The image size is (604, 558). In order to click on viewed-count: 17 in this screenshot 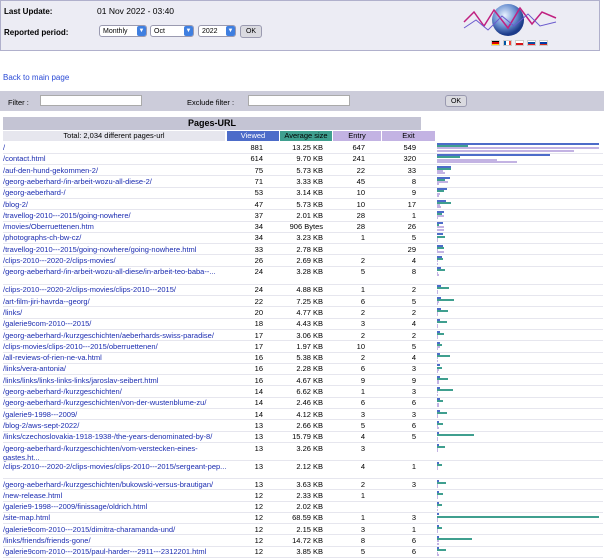, I will do `click(258, 346)`.